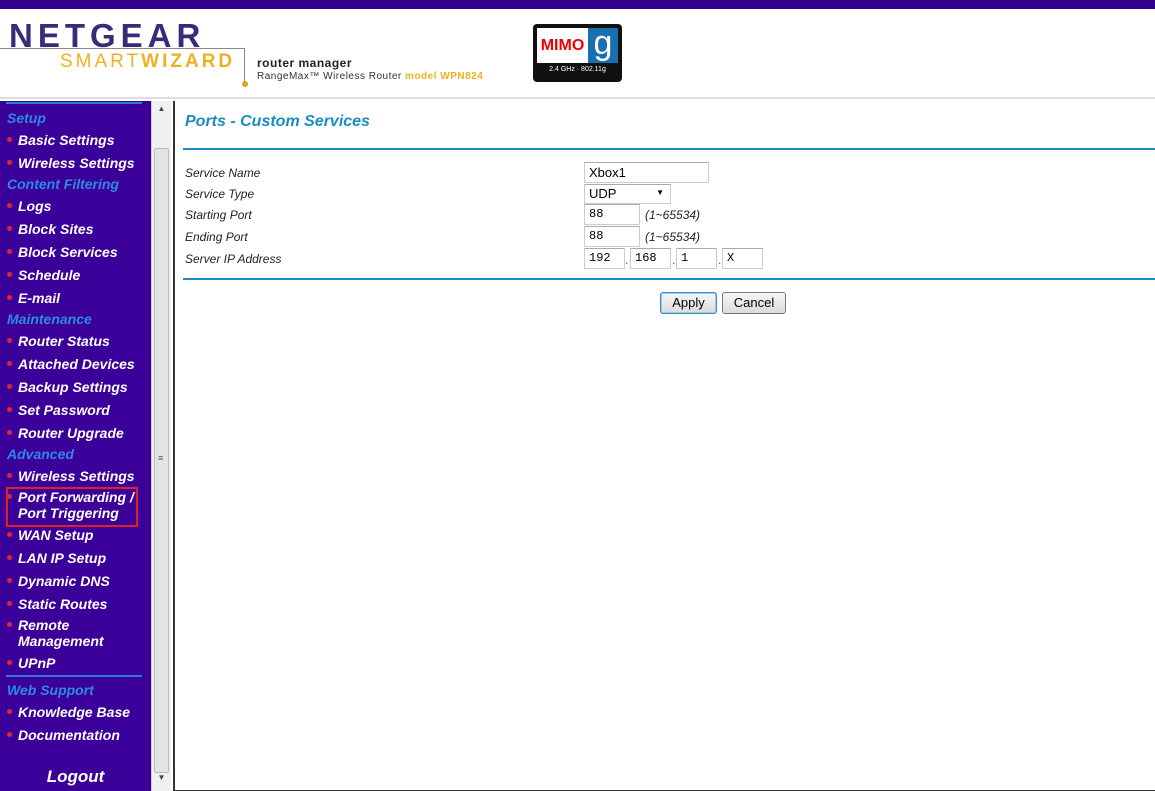  I want to click on nav-router-upgrade: Router Upgrade, so click(65, 433).